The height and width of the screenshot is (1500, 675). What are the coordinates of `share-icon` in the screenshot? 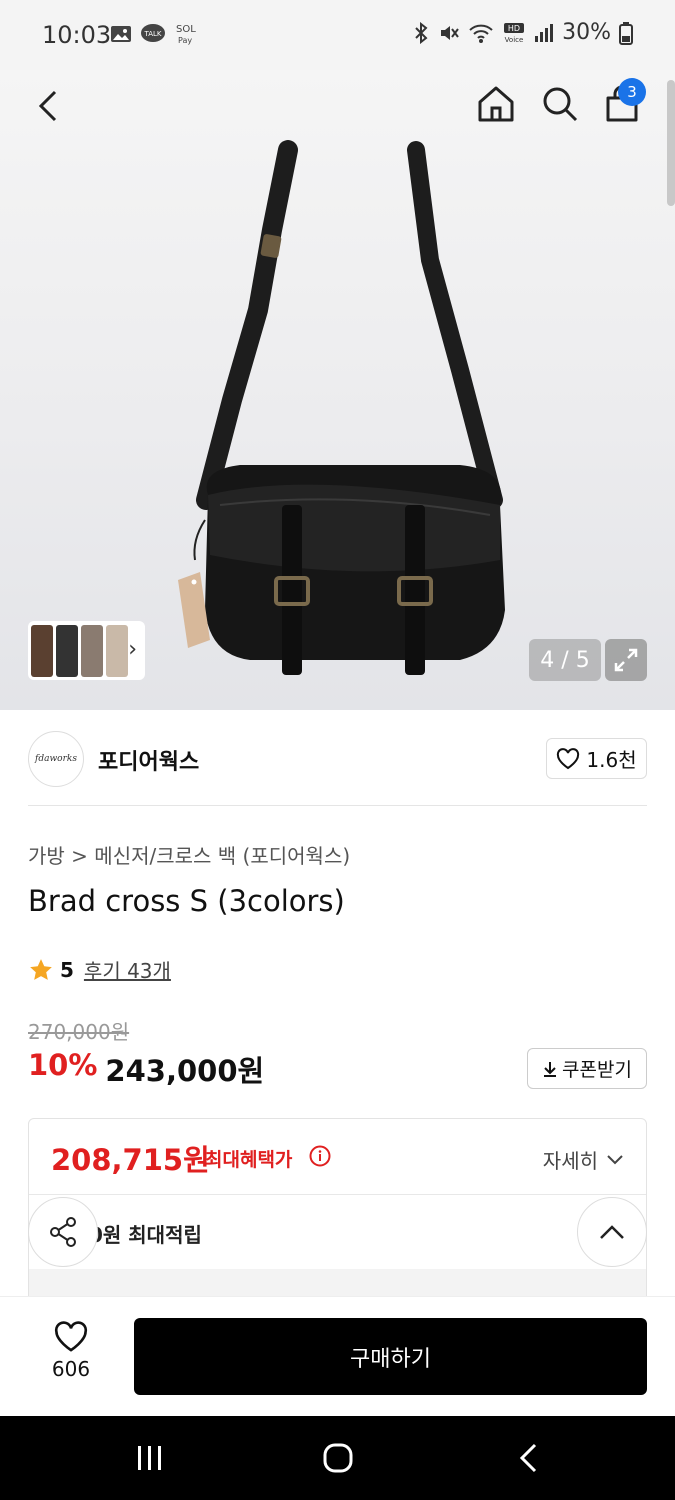 It's located at (63, 1232).